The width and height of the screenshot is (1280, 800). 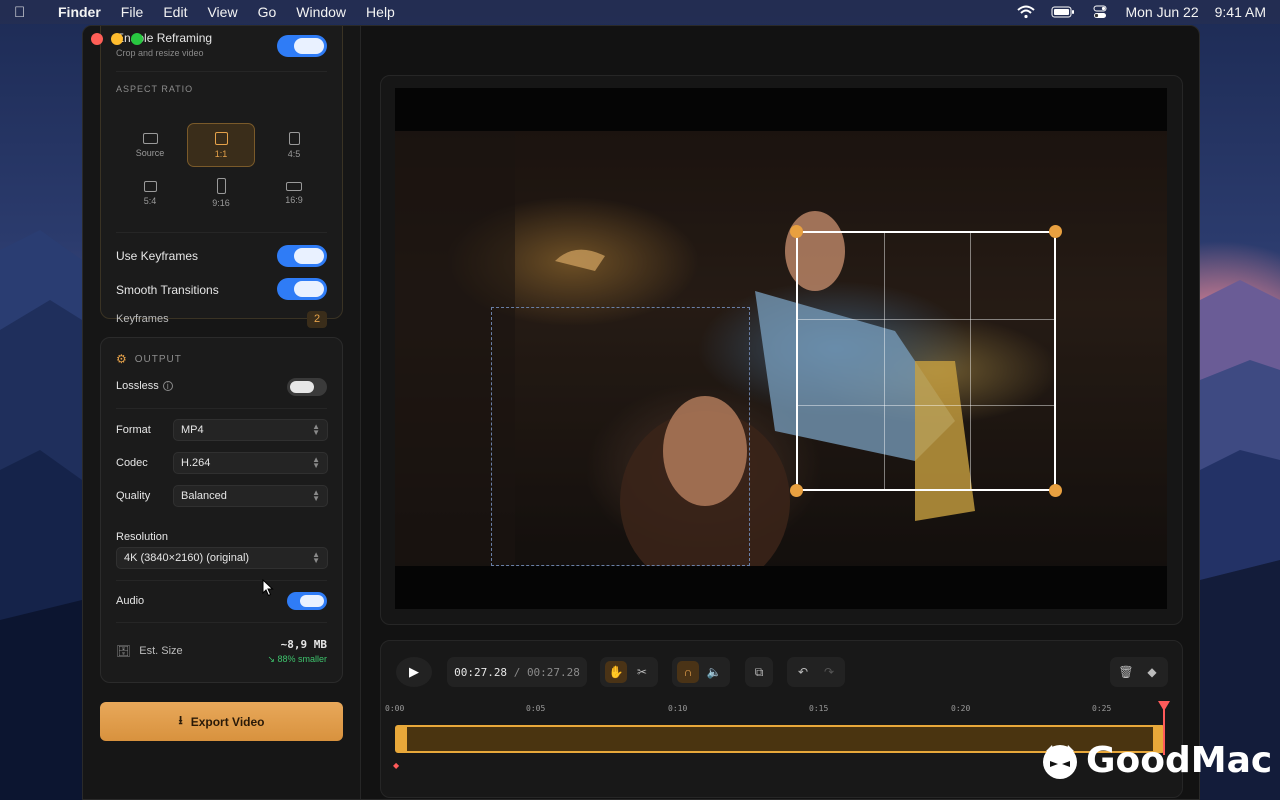 I want to click on aspect-ratio-heading: ASPECT RATIO, so click(x=155, y=89).